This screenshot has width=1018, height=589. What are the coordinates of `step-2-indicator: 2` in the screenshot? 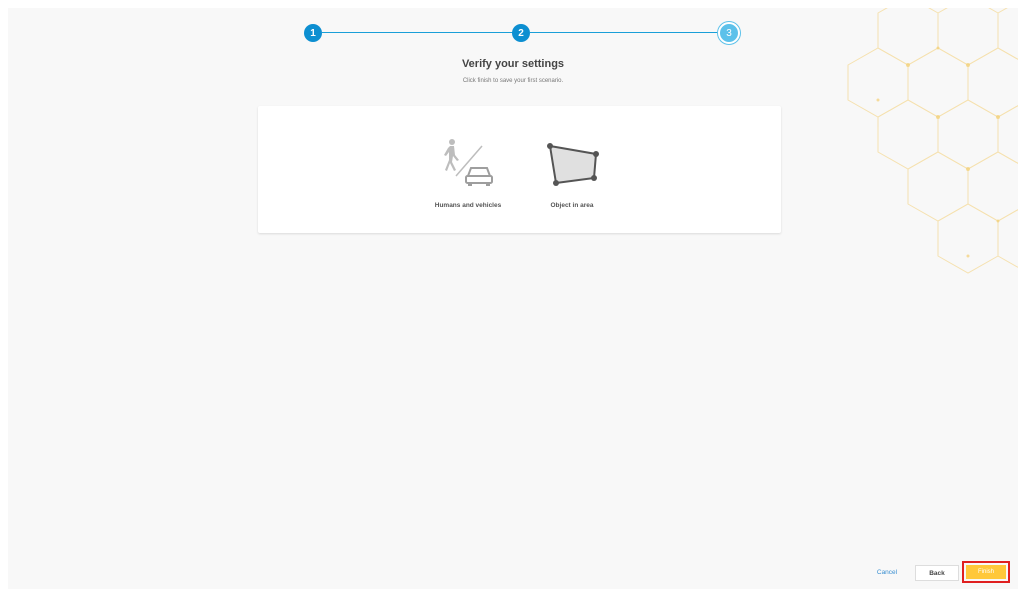 It's located at (521, 33).